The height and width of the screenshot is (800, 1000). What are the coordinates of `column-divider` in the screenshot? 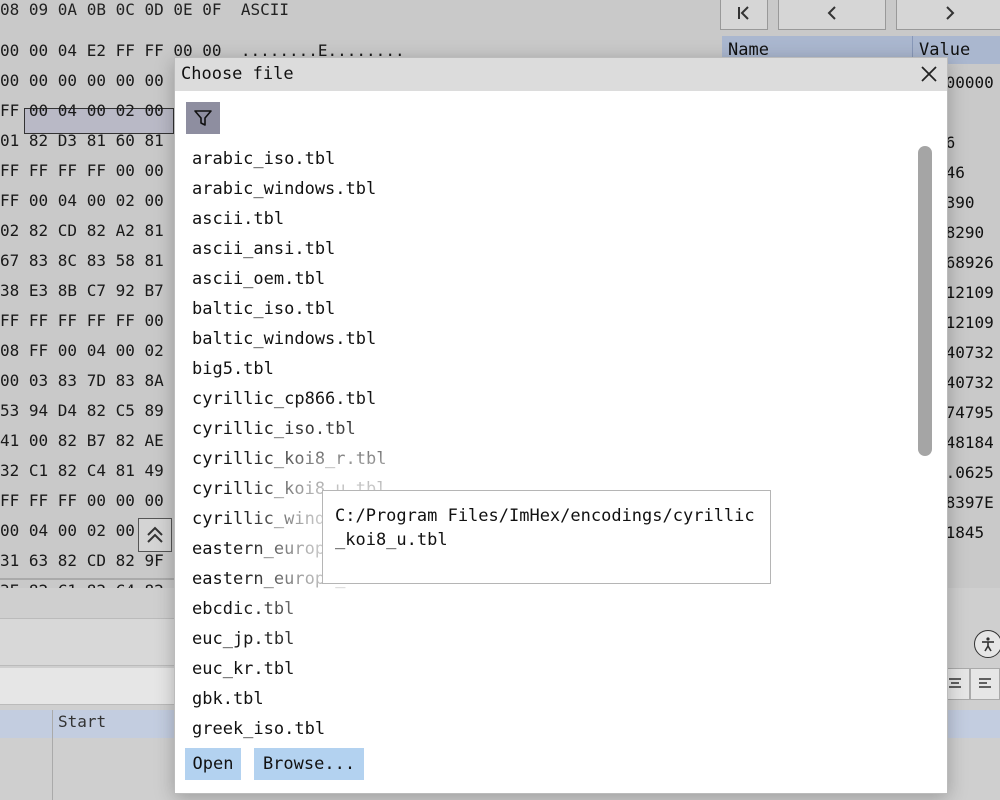 It's located at (52, 755).